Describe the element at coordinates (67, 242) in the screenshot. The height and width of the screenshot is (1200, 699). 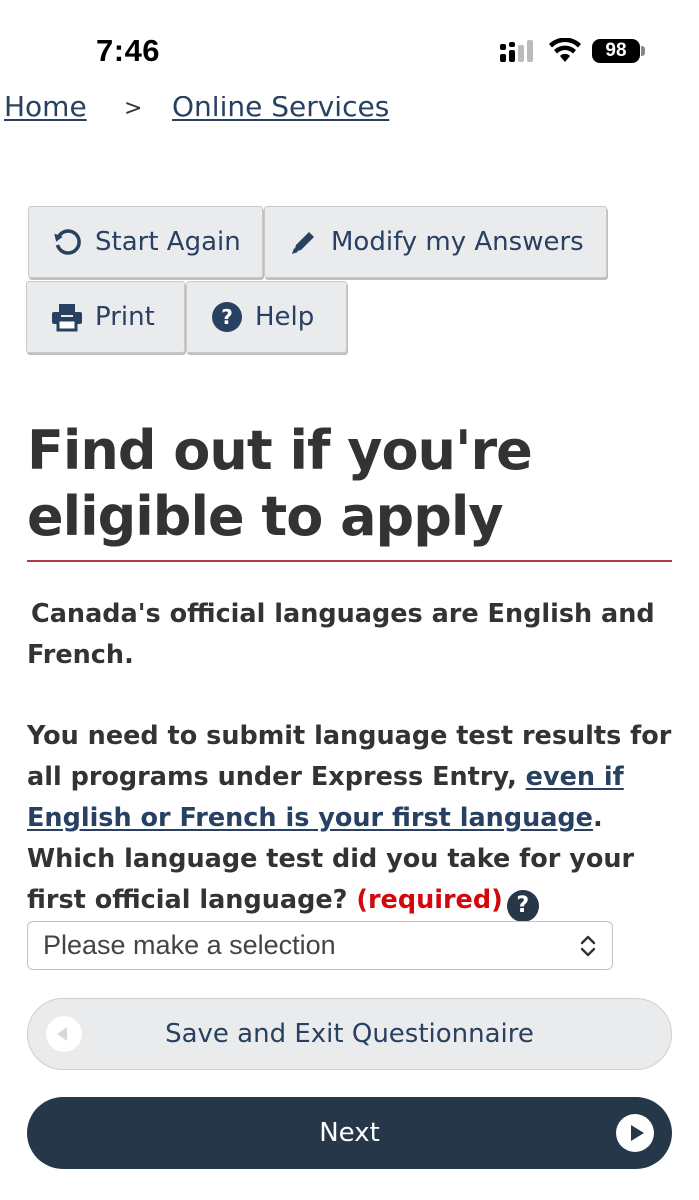
I see `refresh-icon` at that location.